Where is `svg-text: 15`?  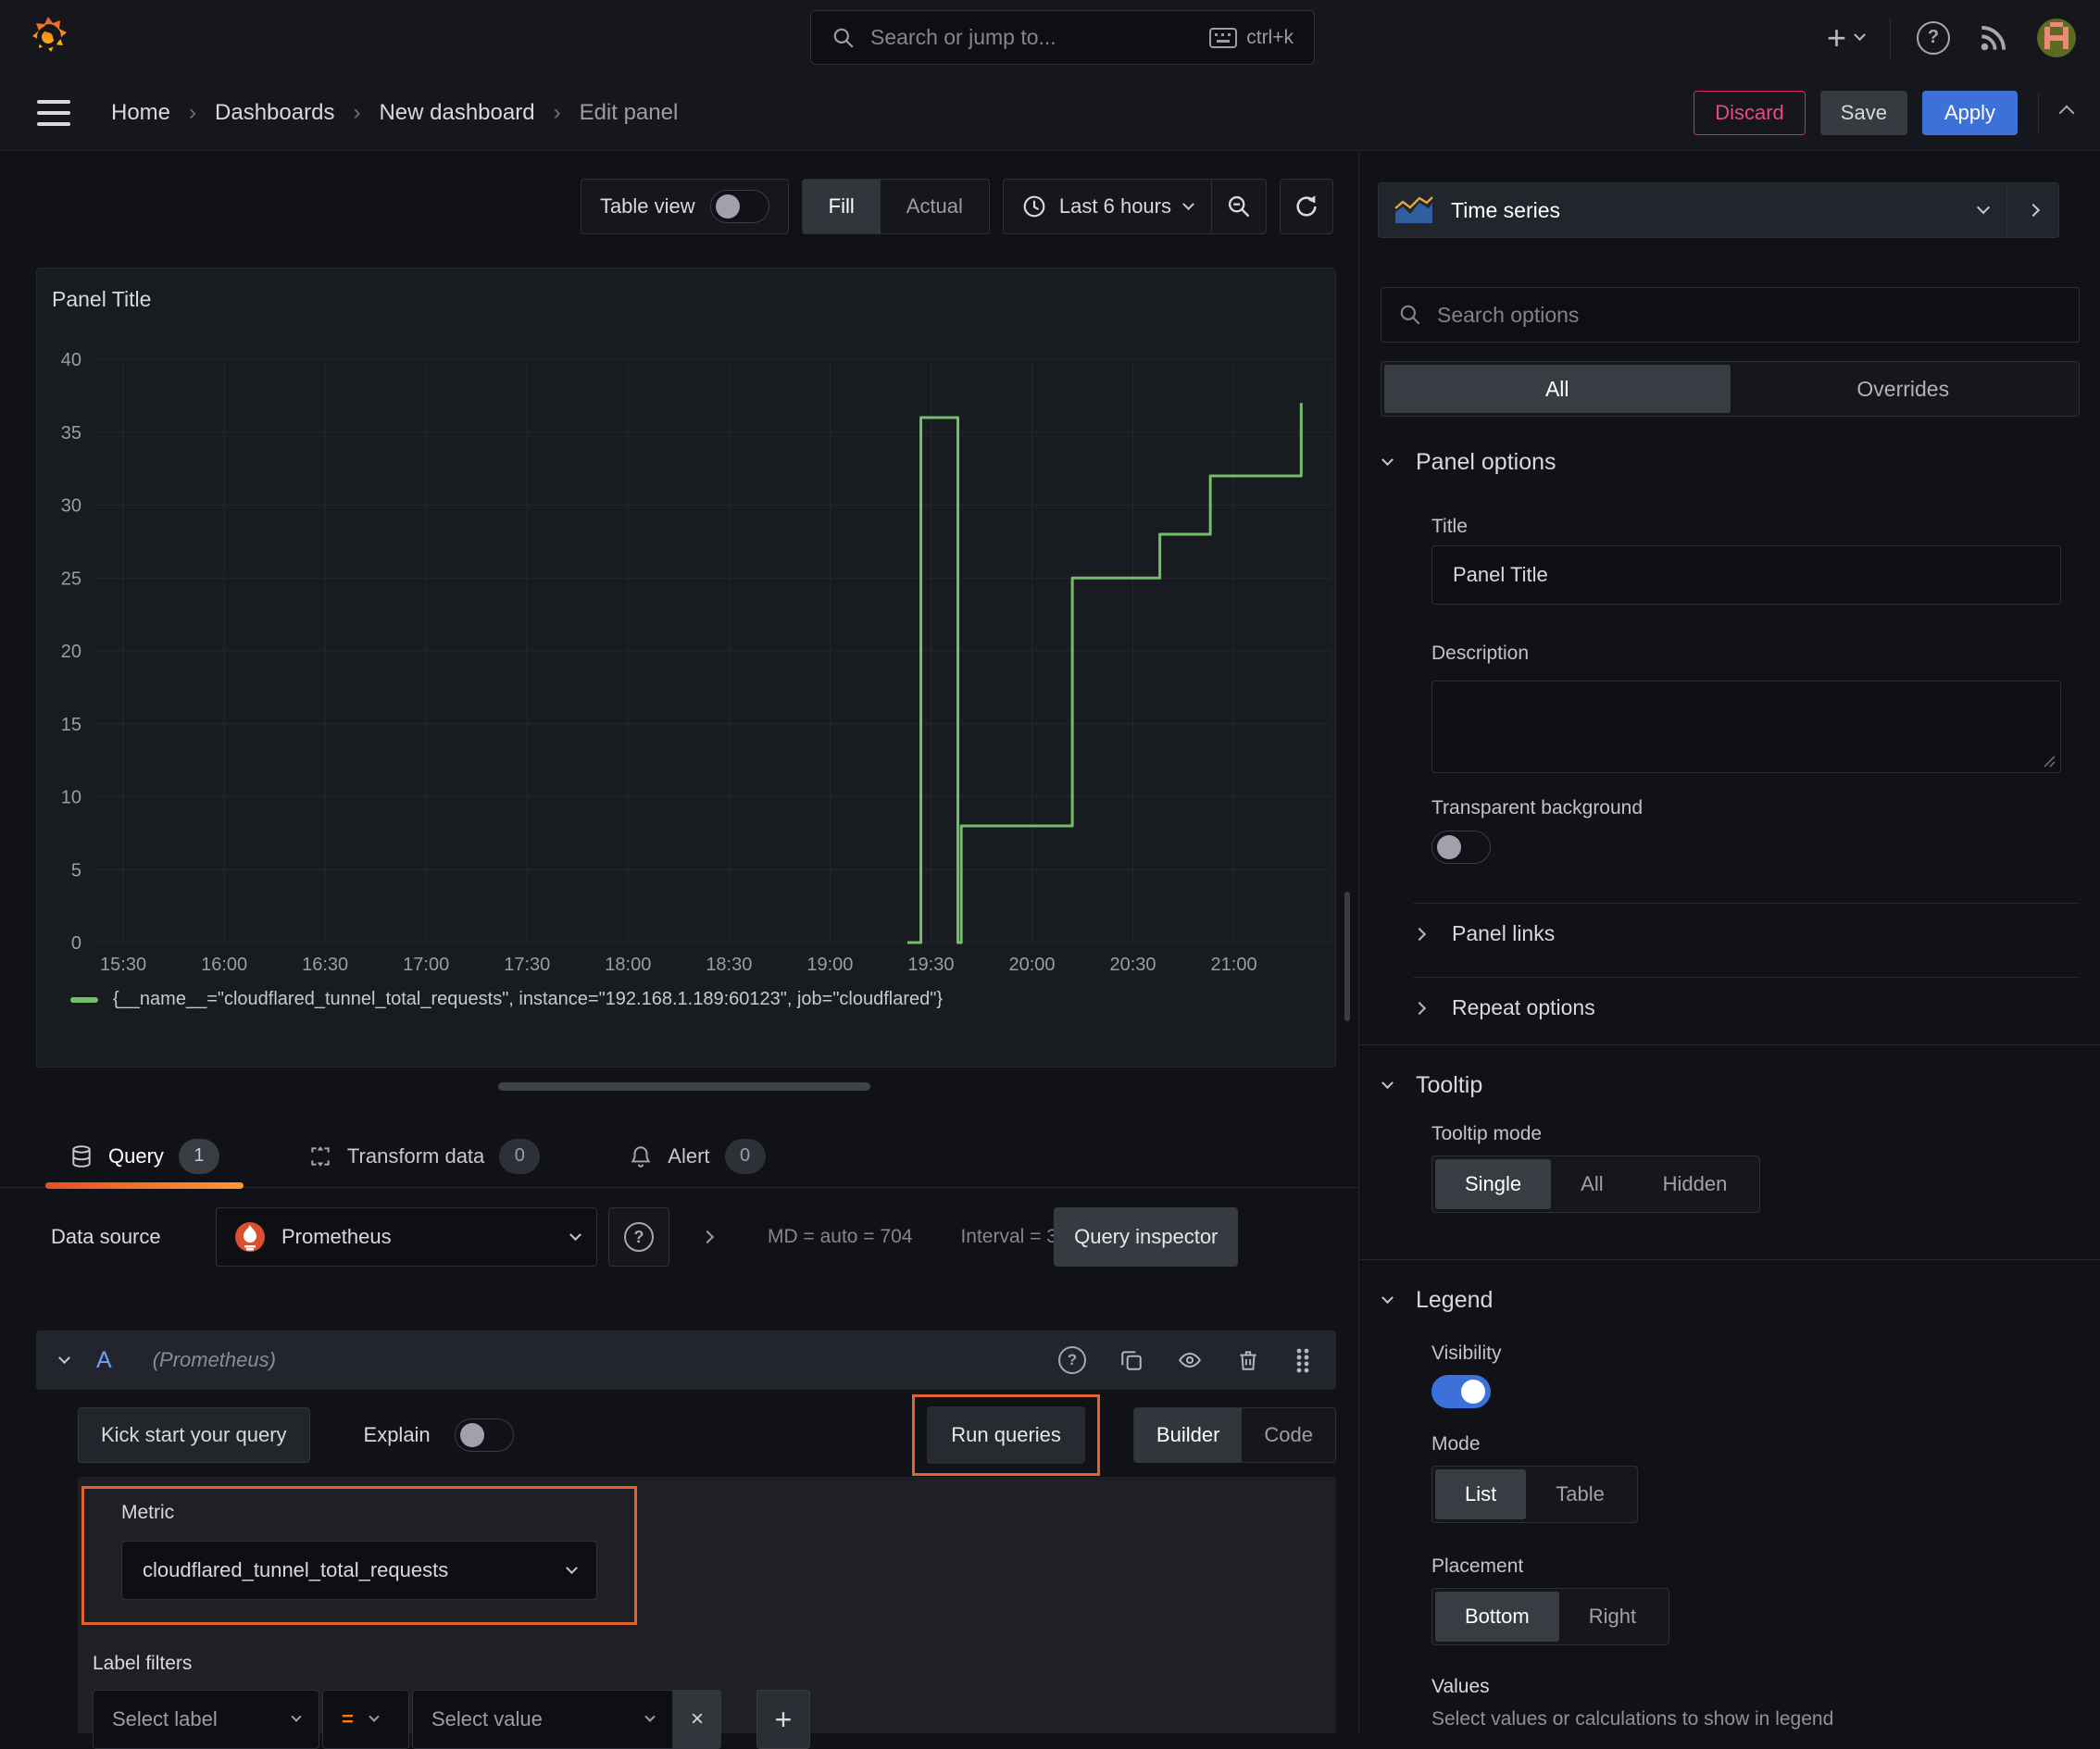 svg-text: 15 is located at coordinates (71, 725).